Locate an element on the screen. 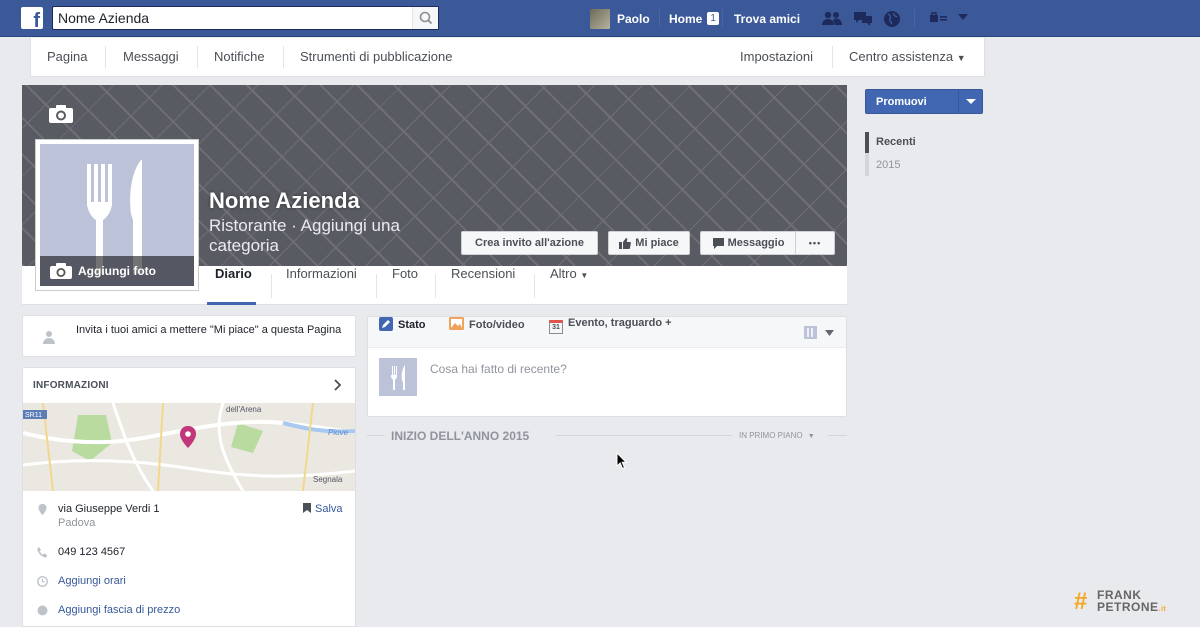 Image resolution: width=1200 pixels, height=627 pixels. promote-label: Promuovi is located at coordinates (901, 102).